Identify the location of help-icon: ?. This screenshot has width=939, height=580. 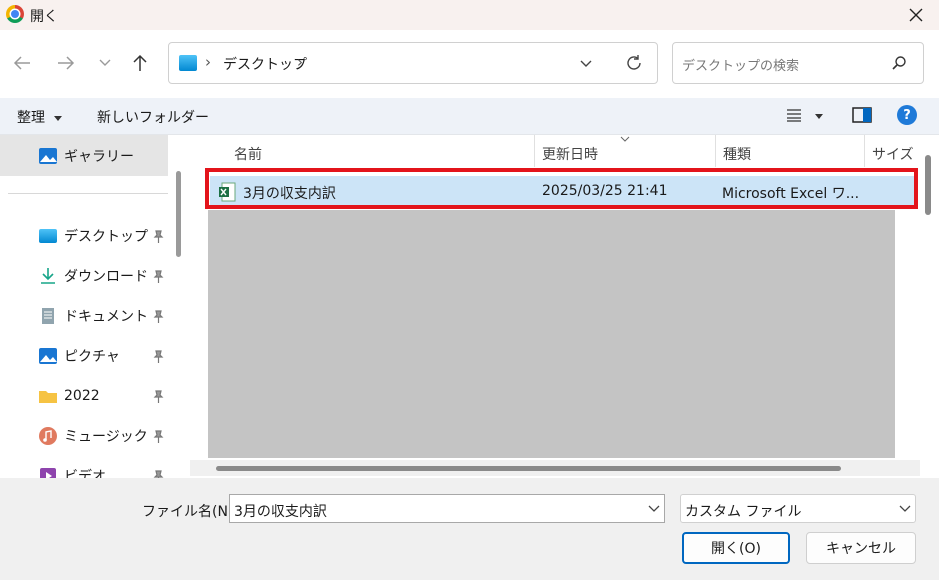
(907, 115).